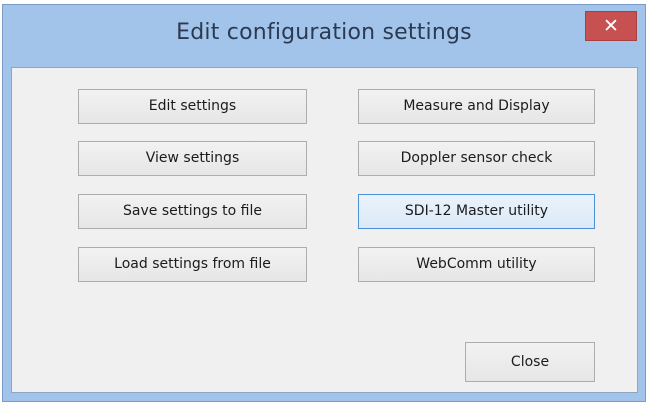  Describe the element at coordinates (476, 211) in the screenshot. I see `sdi12-master-button: SDI-12 Master utility` at that location.